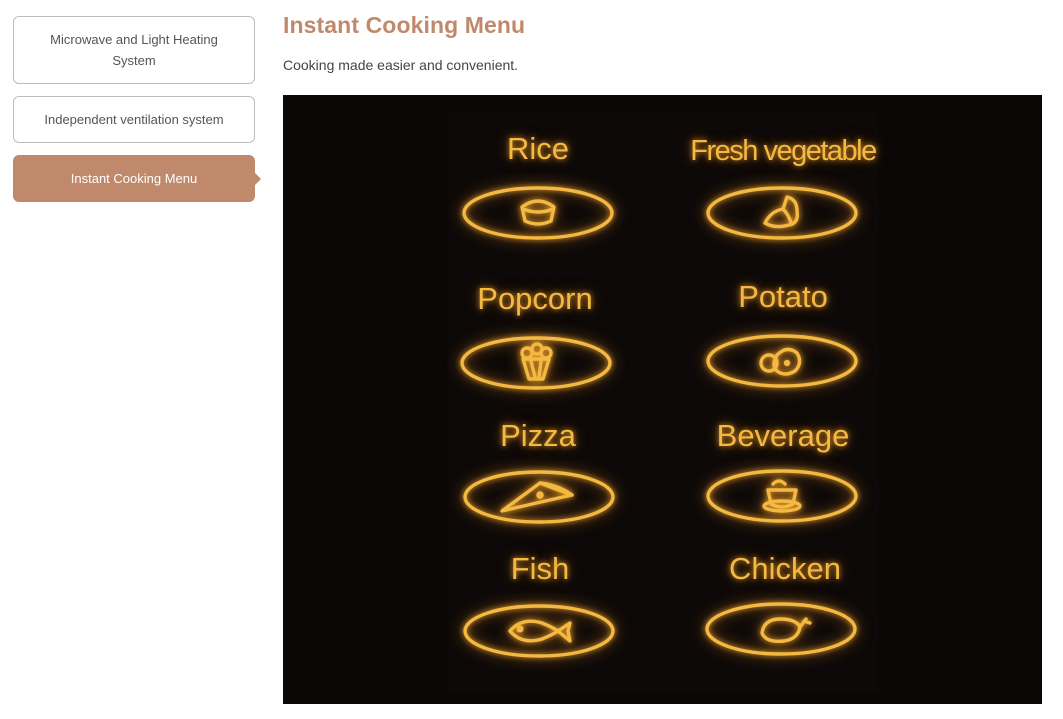 The height and width of the screenshot is (719, 1063). Describe the element at coordinates (783, 296) in the screenshot. I see `menu-label-potato: Potato` at that location.